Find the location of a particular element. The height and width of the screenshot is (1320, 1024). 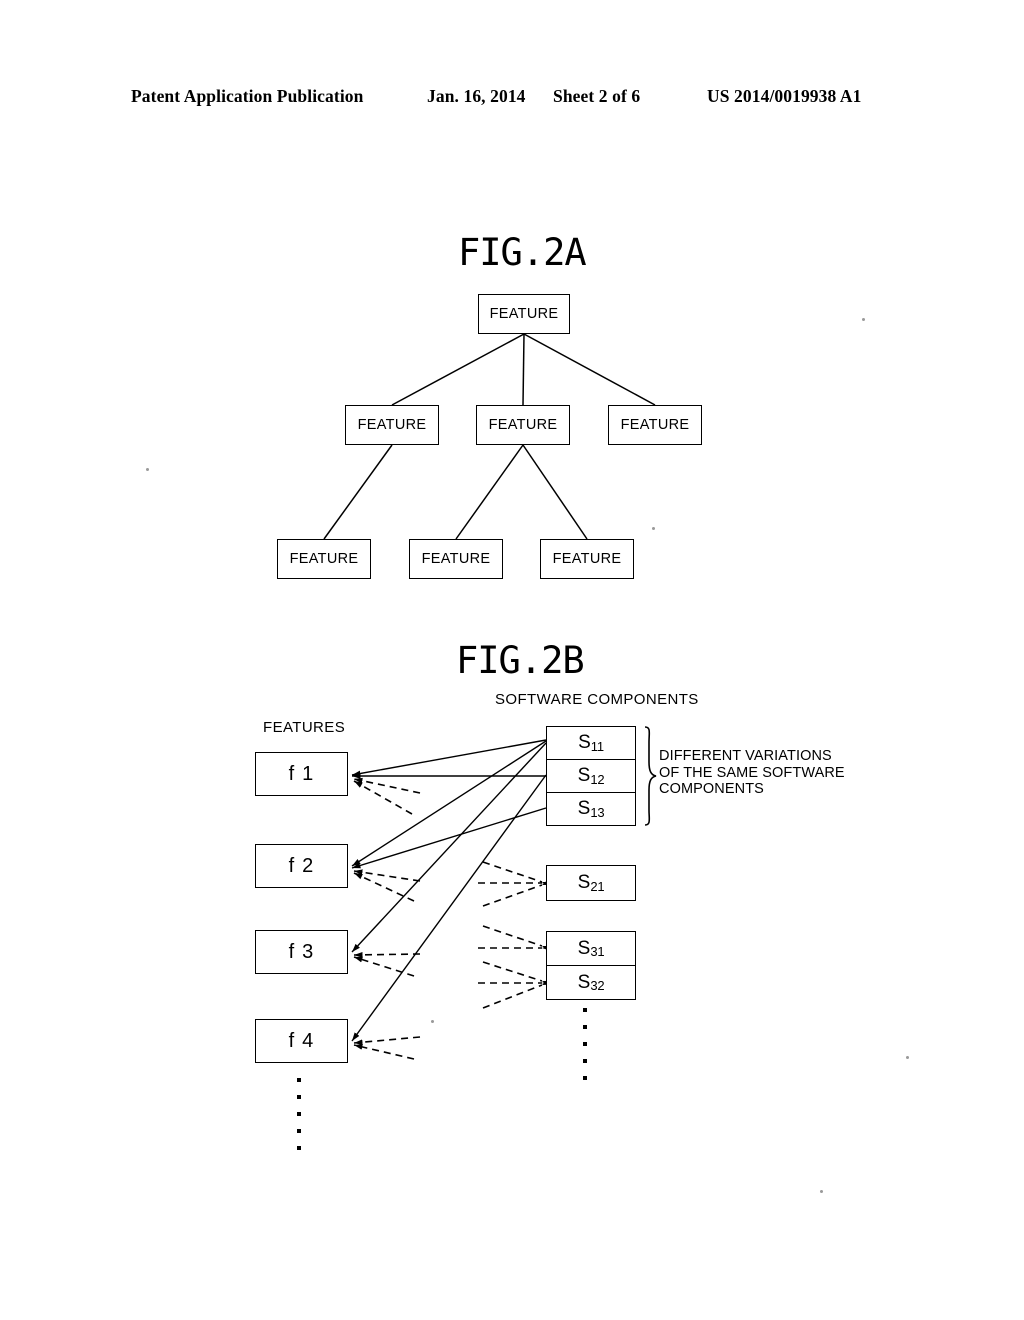

feature-box-f3: f 3 is located at coordinates (301, 952).